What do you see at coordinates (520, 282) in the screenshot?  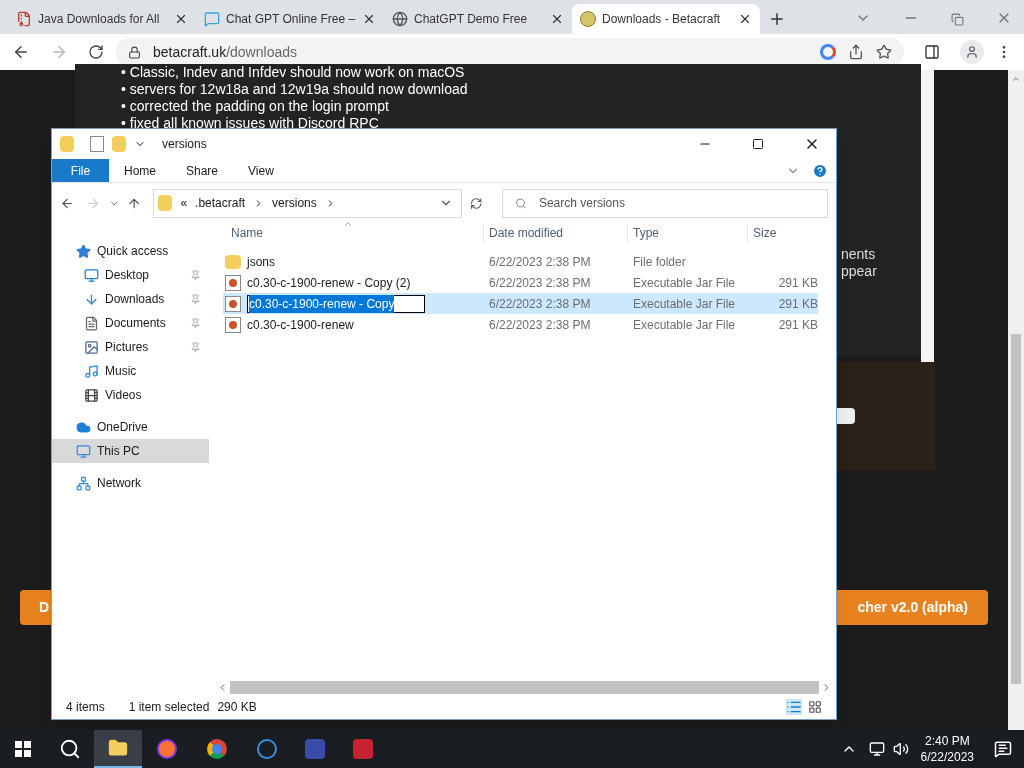 I see `file-row: c0.30-c-1900-renew - Copy (2) 6/22/2023 2:38 PM Executable Jar File 291 KB` at bounding box center [520, 282].